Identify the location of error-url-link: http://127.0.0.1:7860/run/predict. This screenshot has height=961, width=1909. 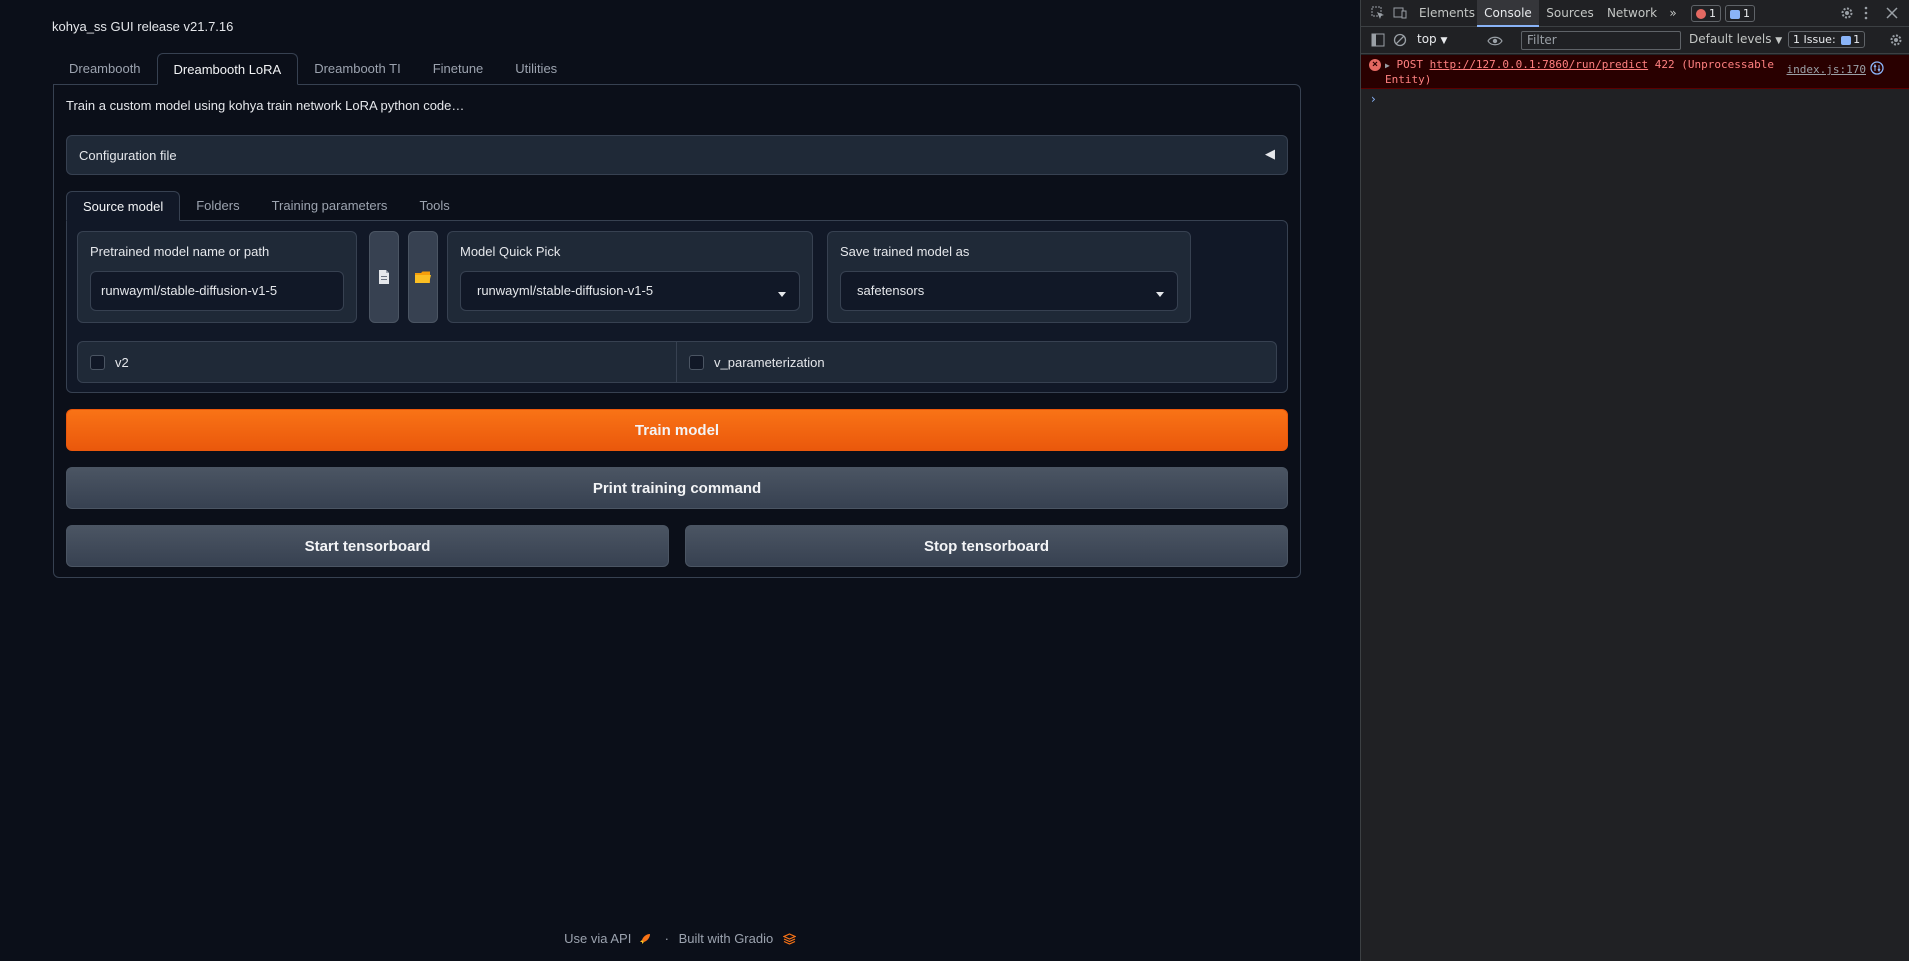
(1539, 64).